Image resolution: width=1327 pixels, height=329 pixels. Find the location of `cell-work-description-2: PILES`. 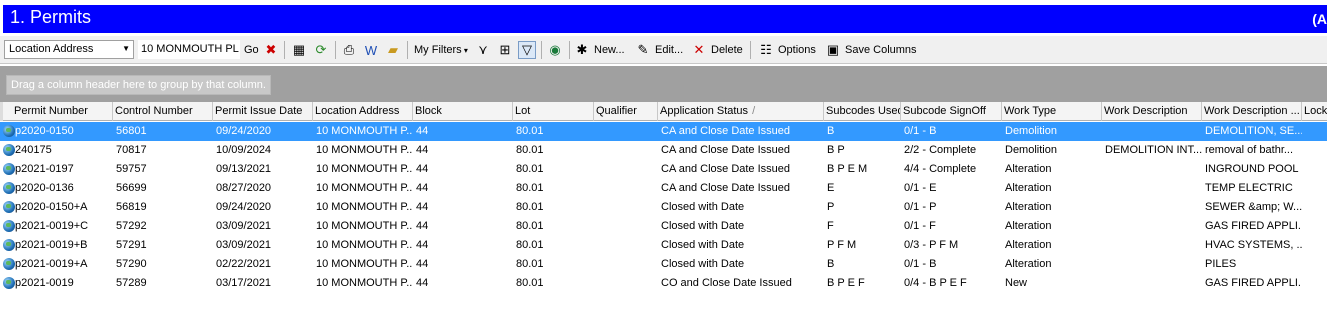

cell-work-description-2: PILES is located at coordinates (1221, 264).